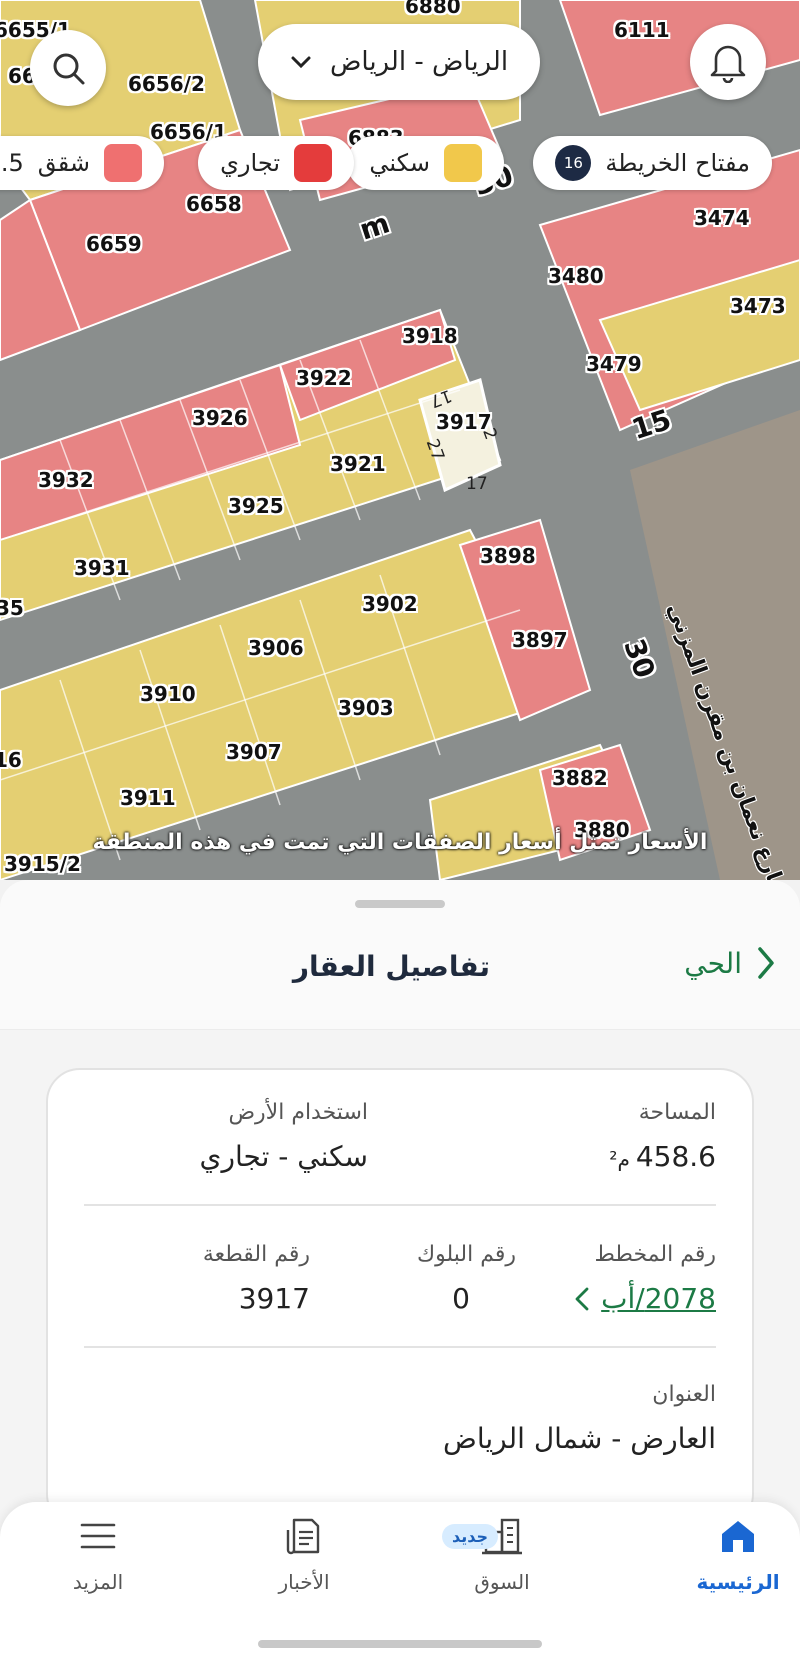 This screenshot has height=1662, width=800. Describe the element at coordinates (419, 62) in the screenshot. I see `city-selector-label: الرياض - الرياض` at that location.